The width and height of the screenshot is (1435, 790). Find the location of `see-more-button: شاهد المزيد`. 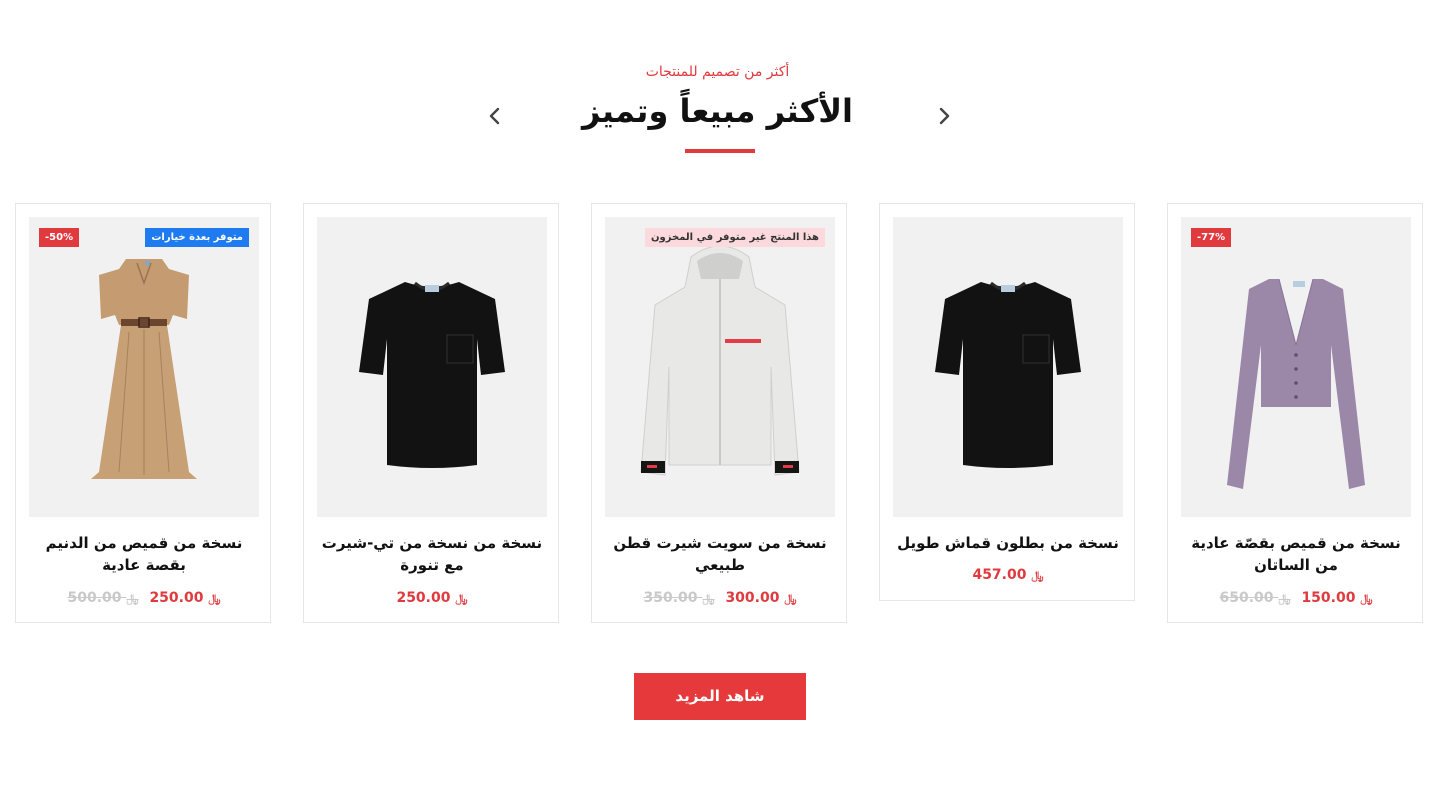

see-more-button: شاهد المزيد is located at coordinates (720, 696).